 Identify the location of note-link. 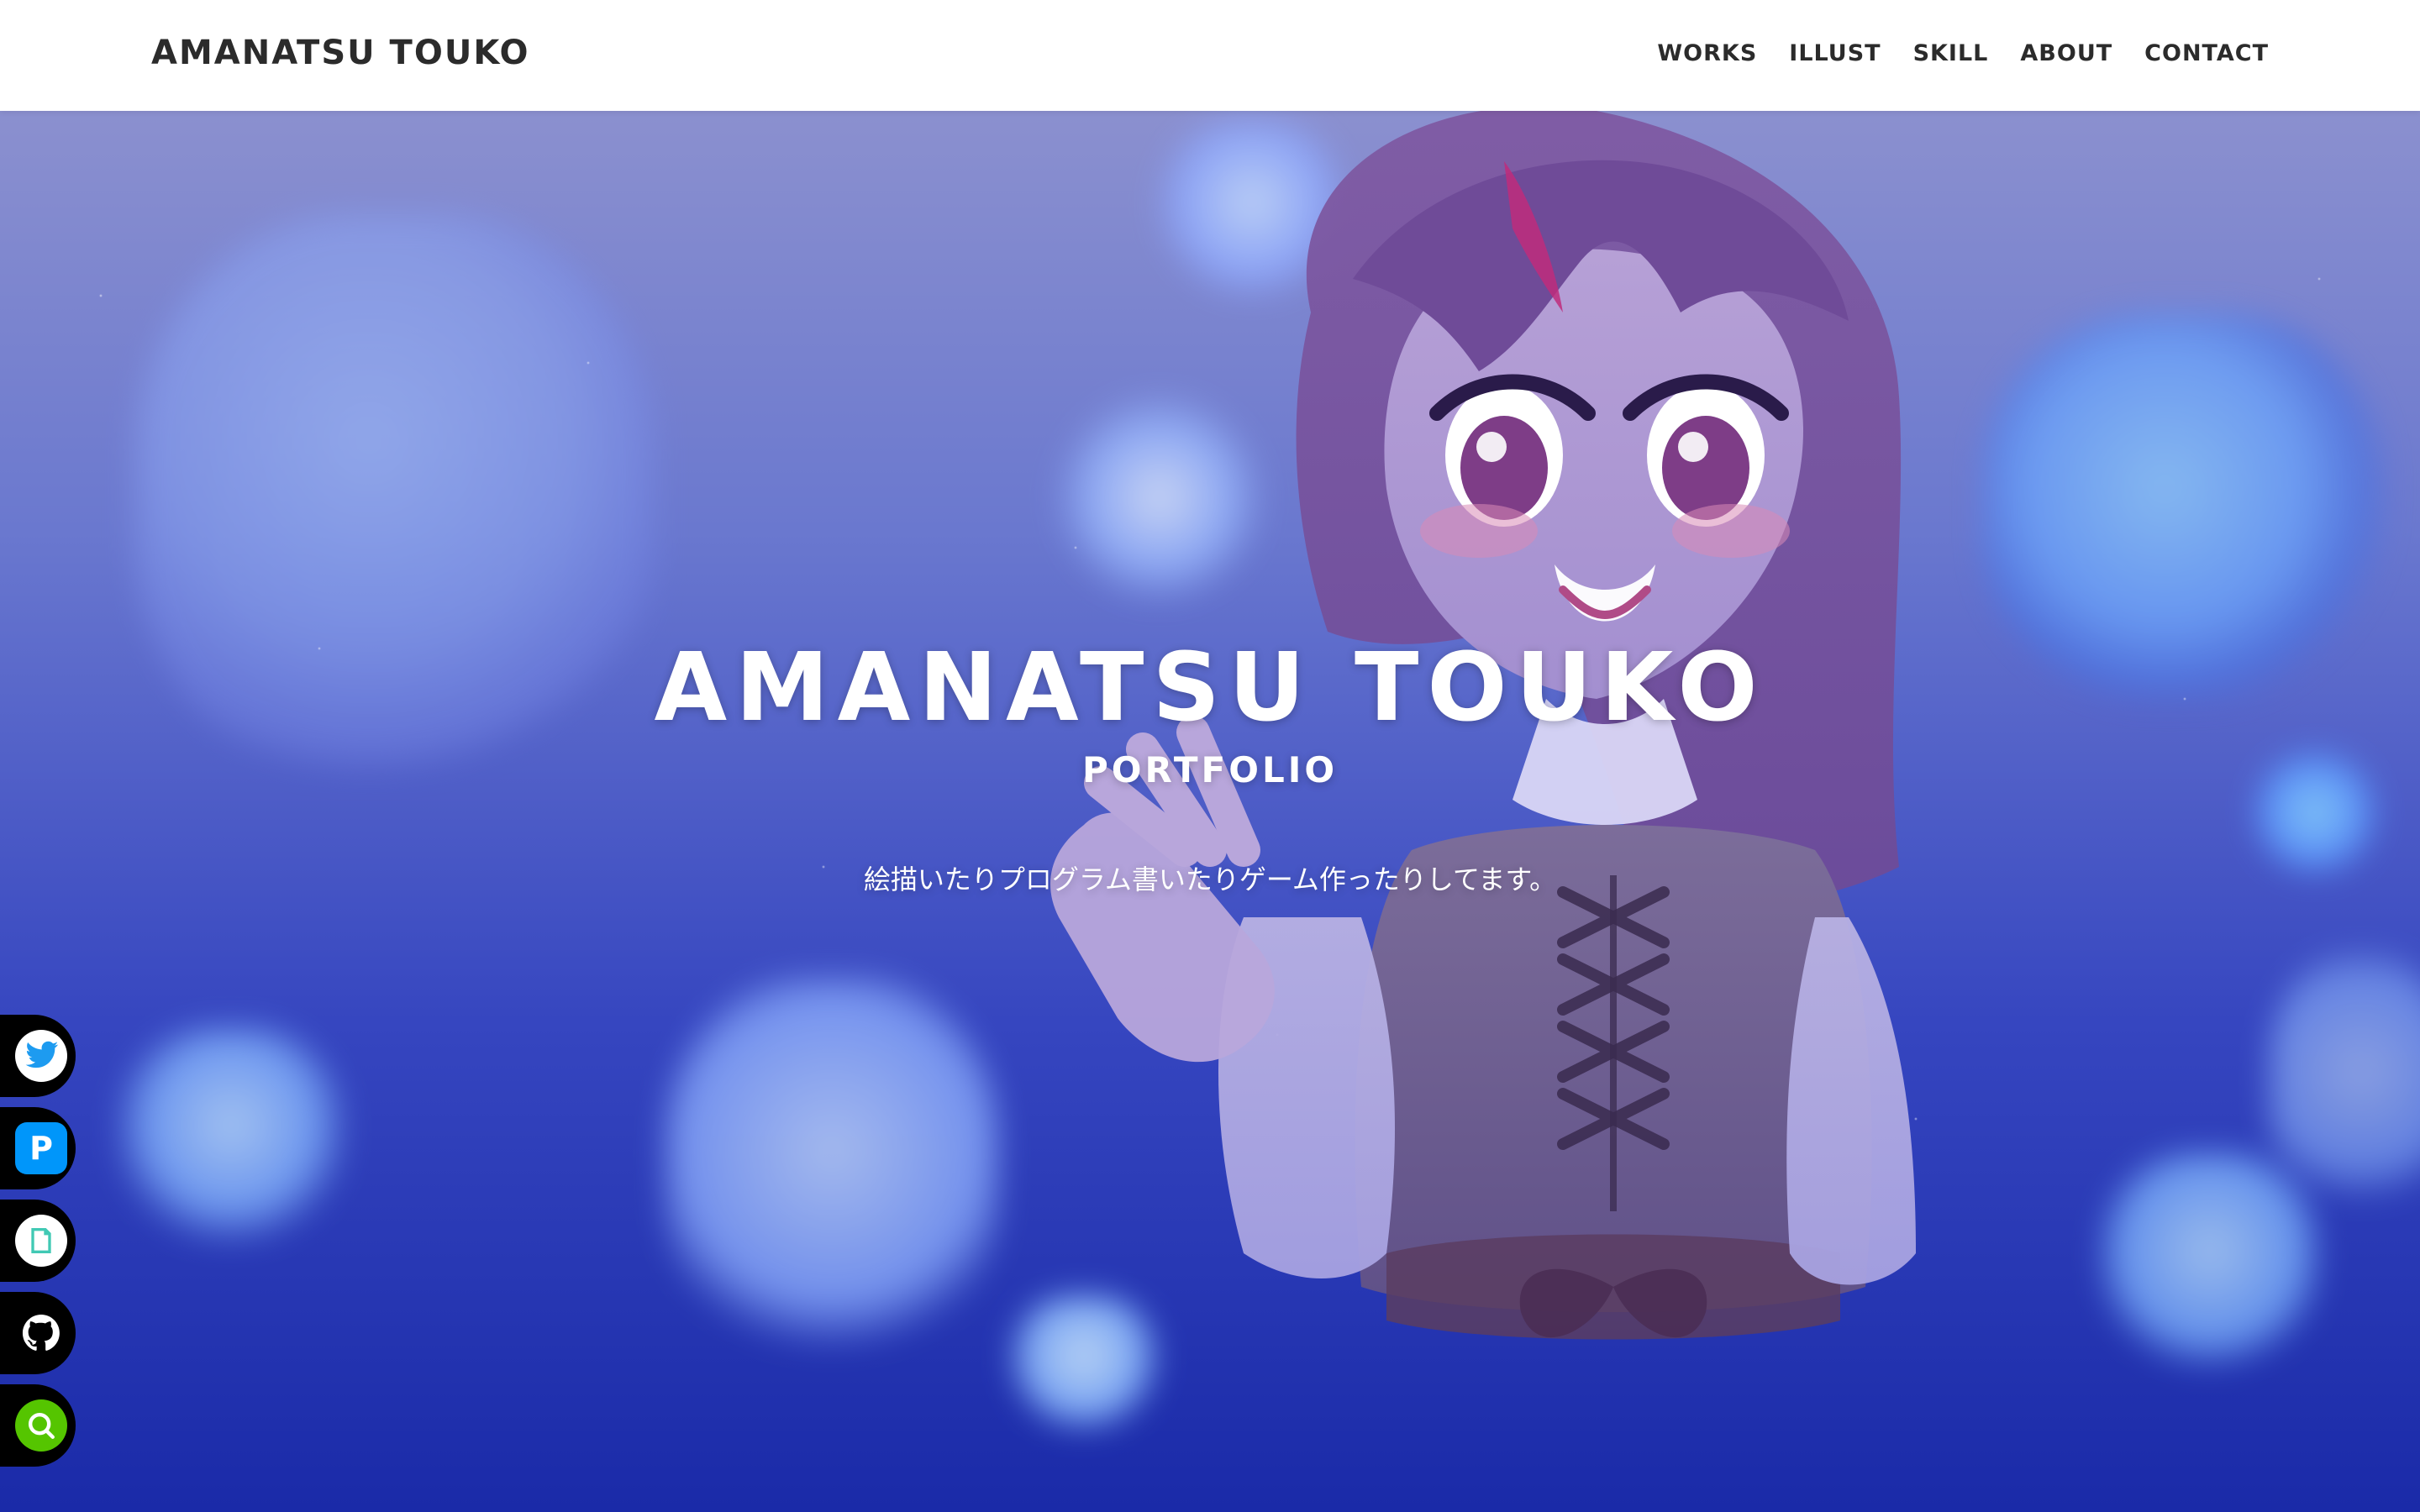
(38, 1241).